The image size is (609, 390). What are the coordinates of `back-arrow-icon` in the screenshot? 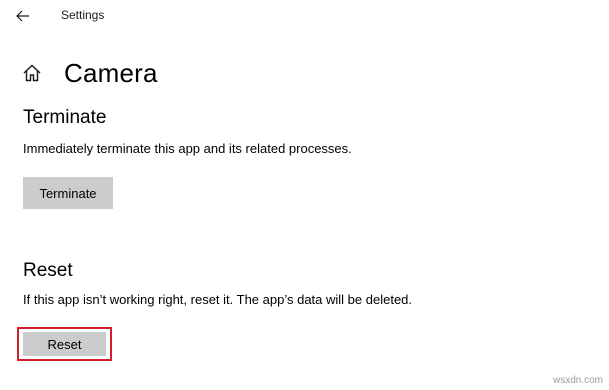 It's located at (22, 16).